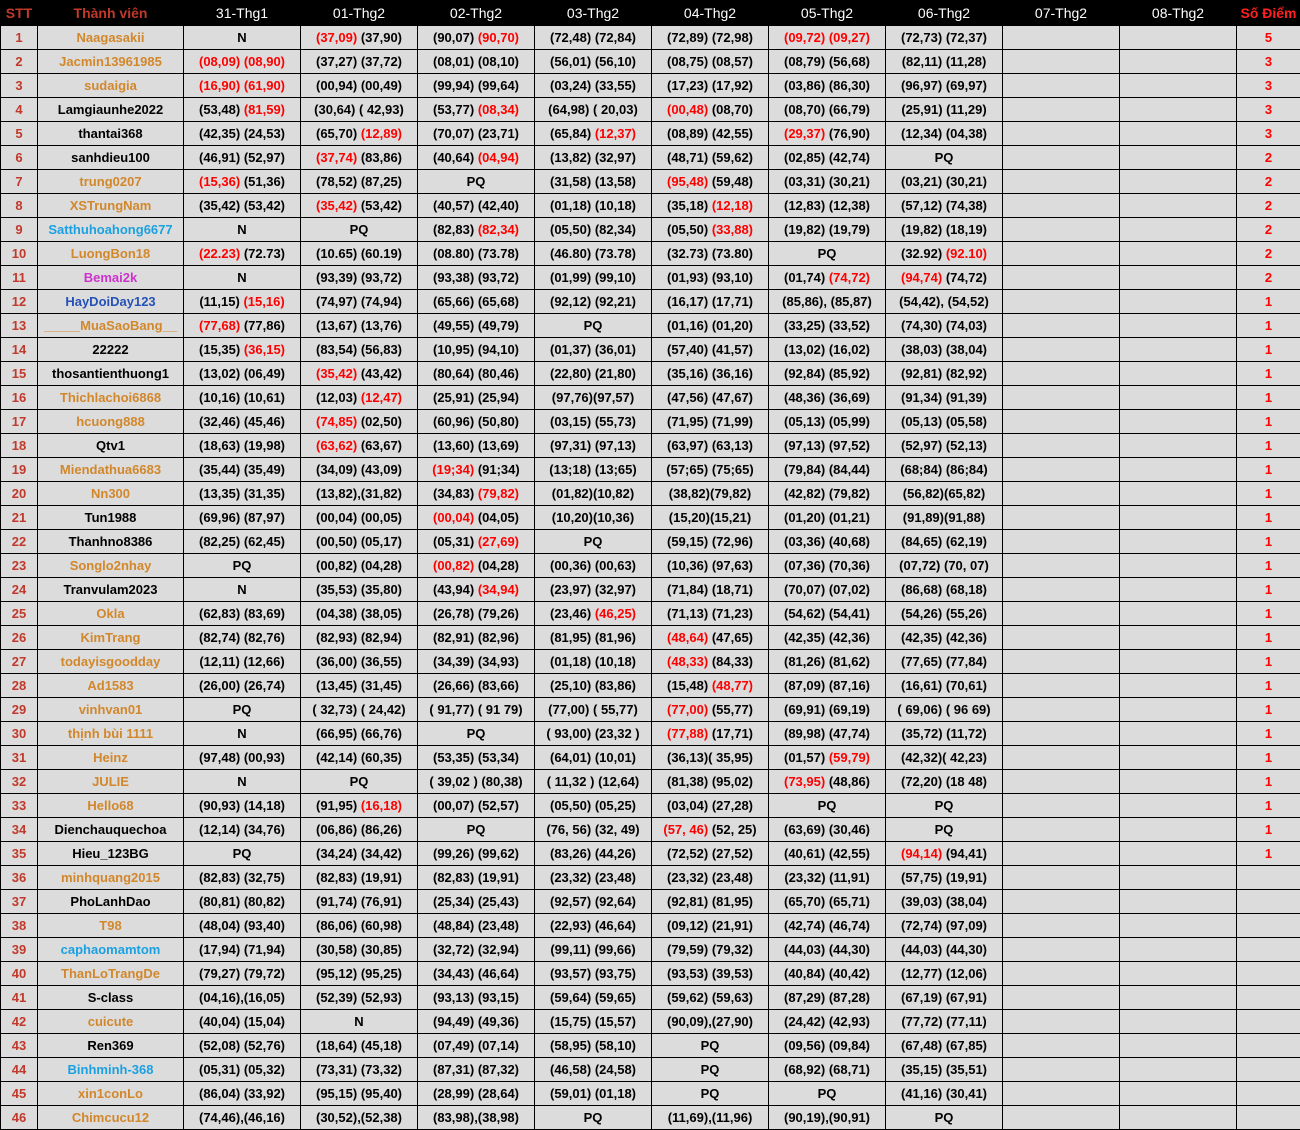 The image size is (1300, 1130). I want to click on pair-a: (35,15), so click(921, 1069).